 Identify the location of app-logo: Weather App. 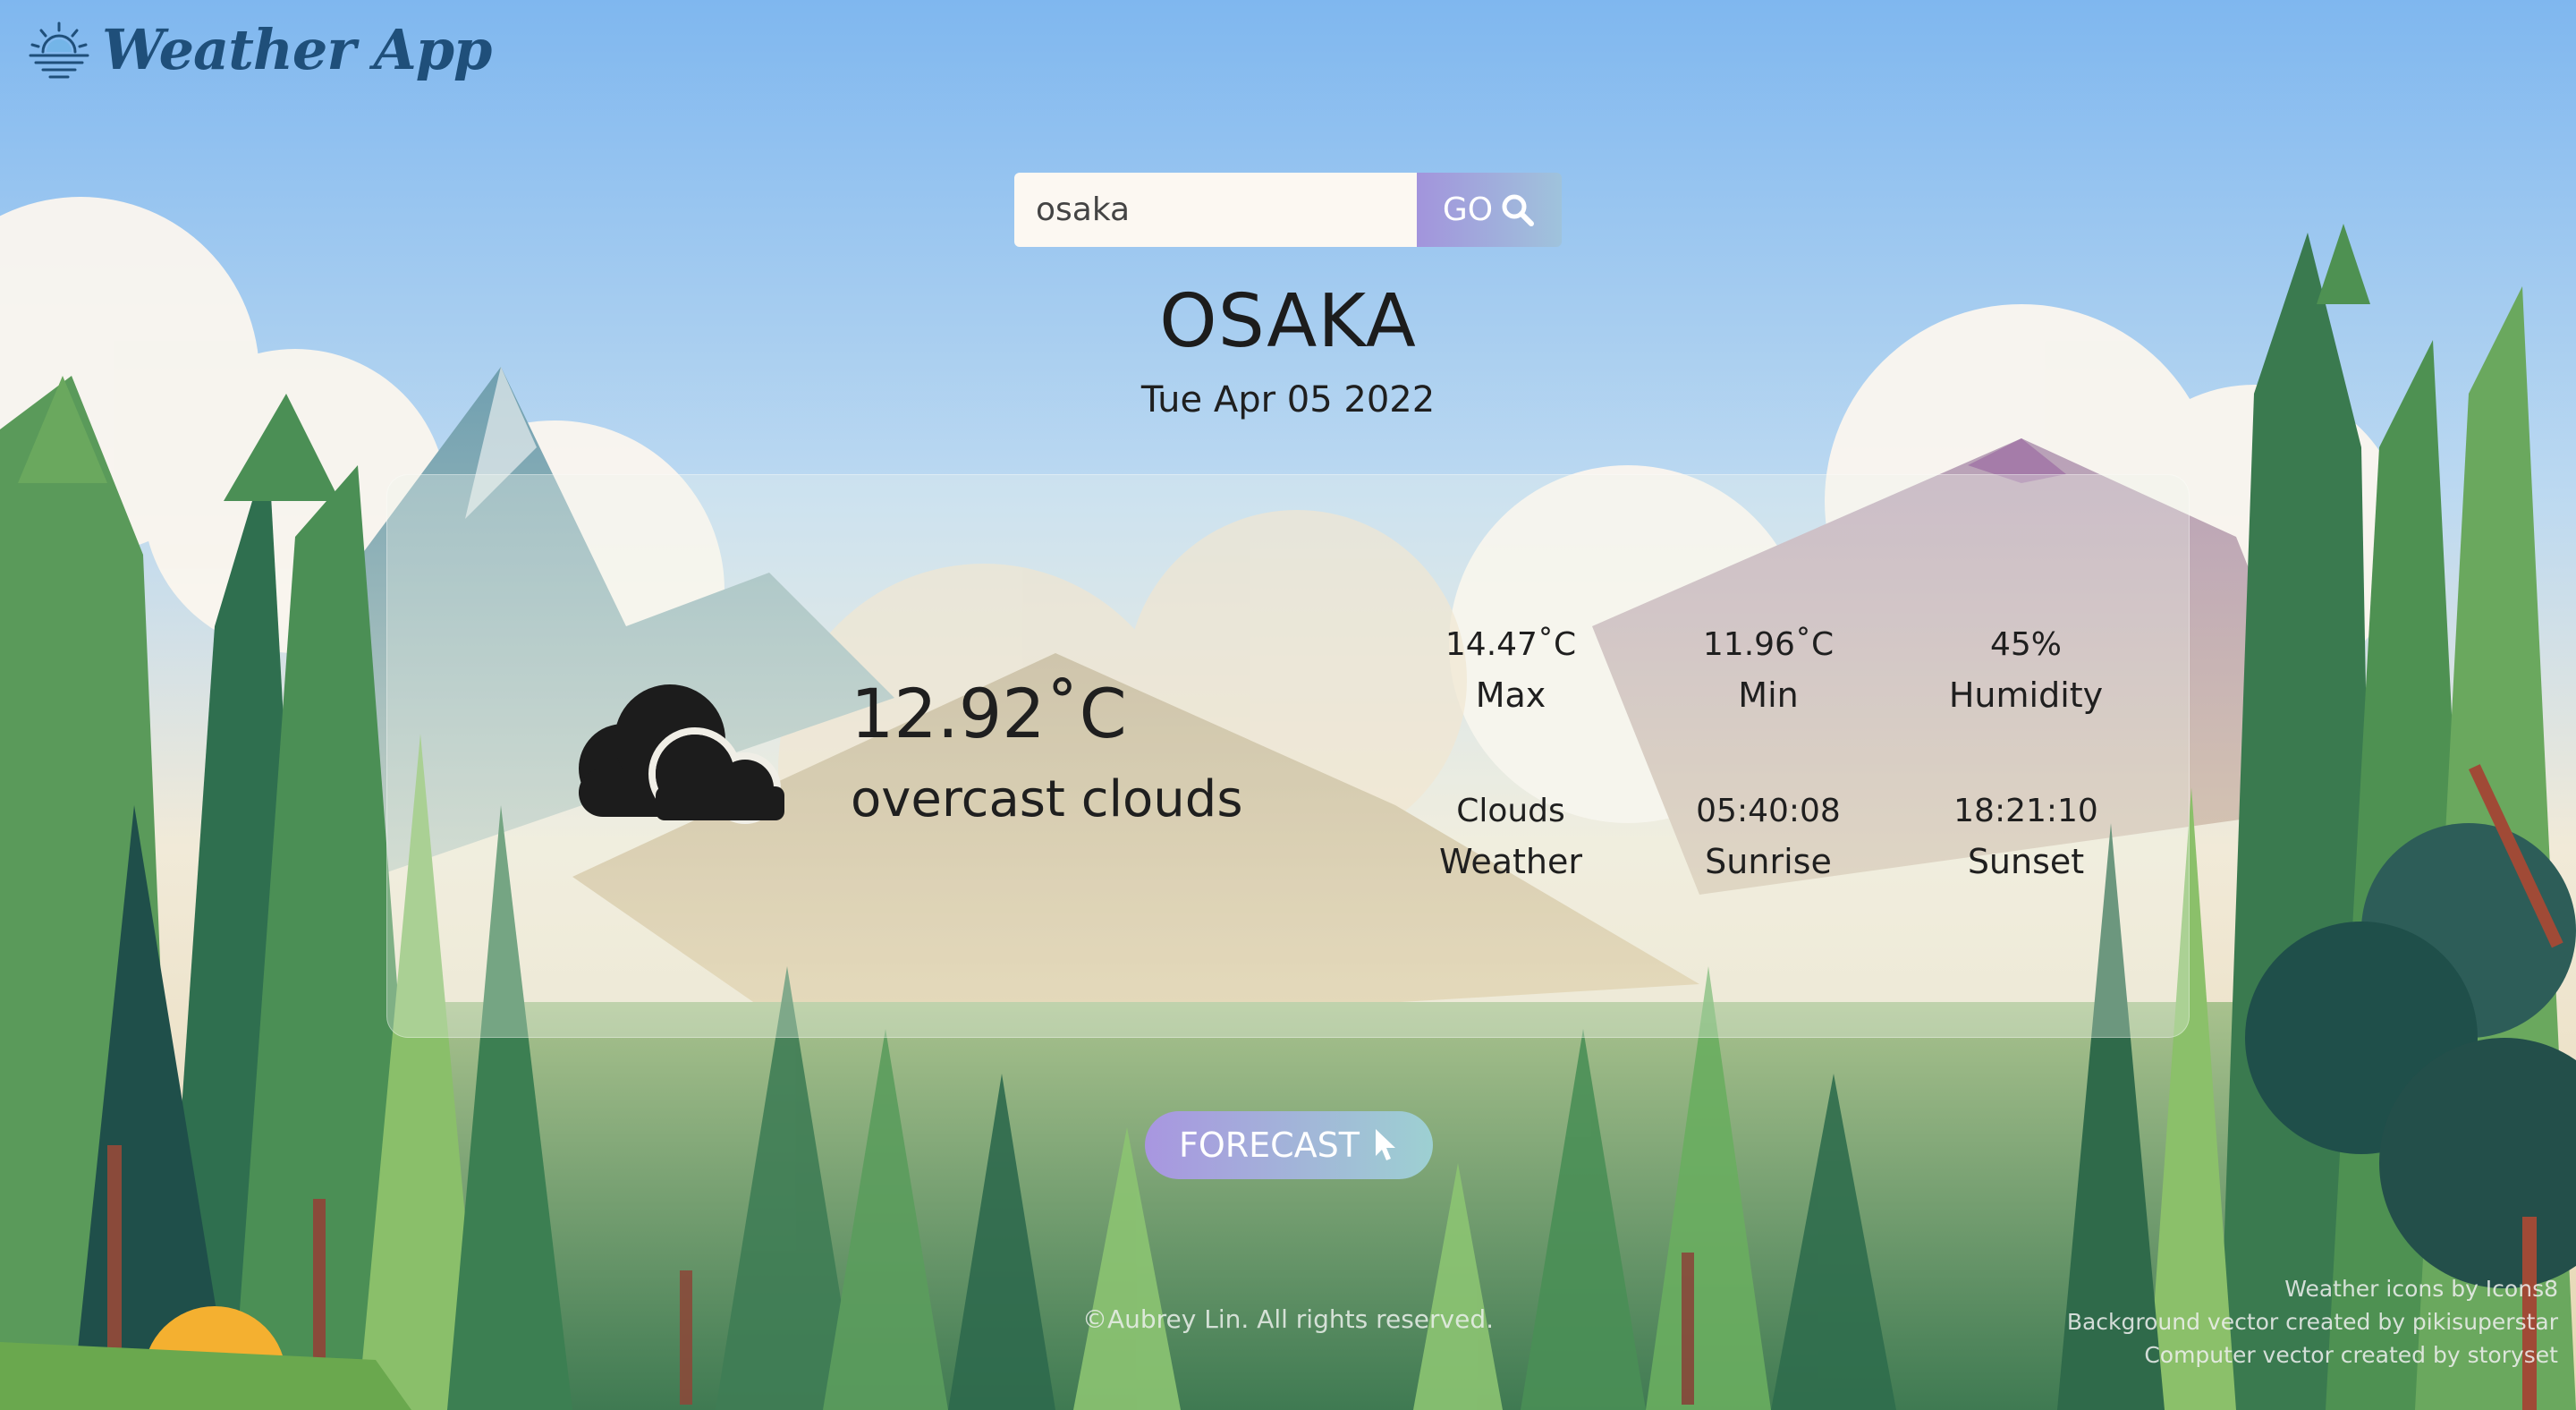
(259, 49).